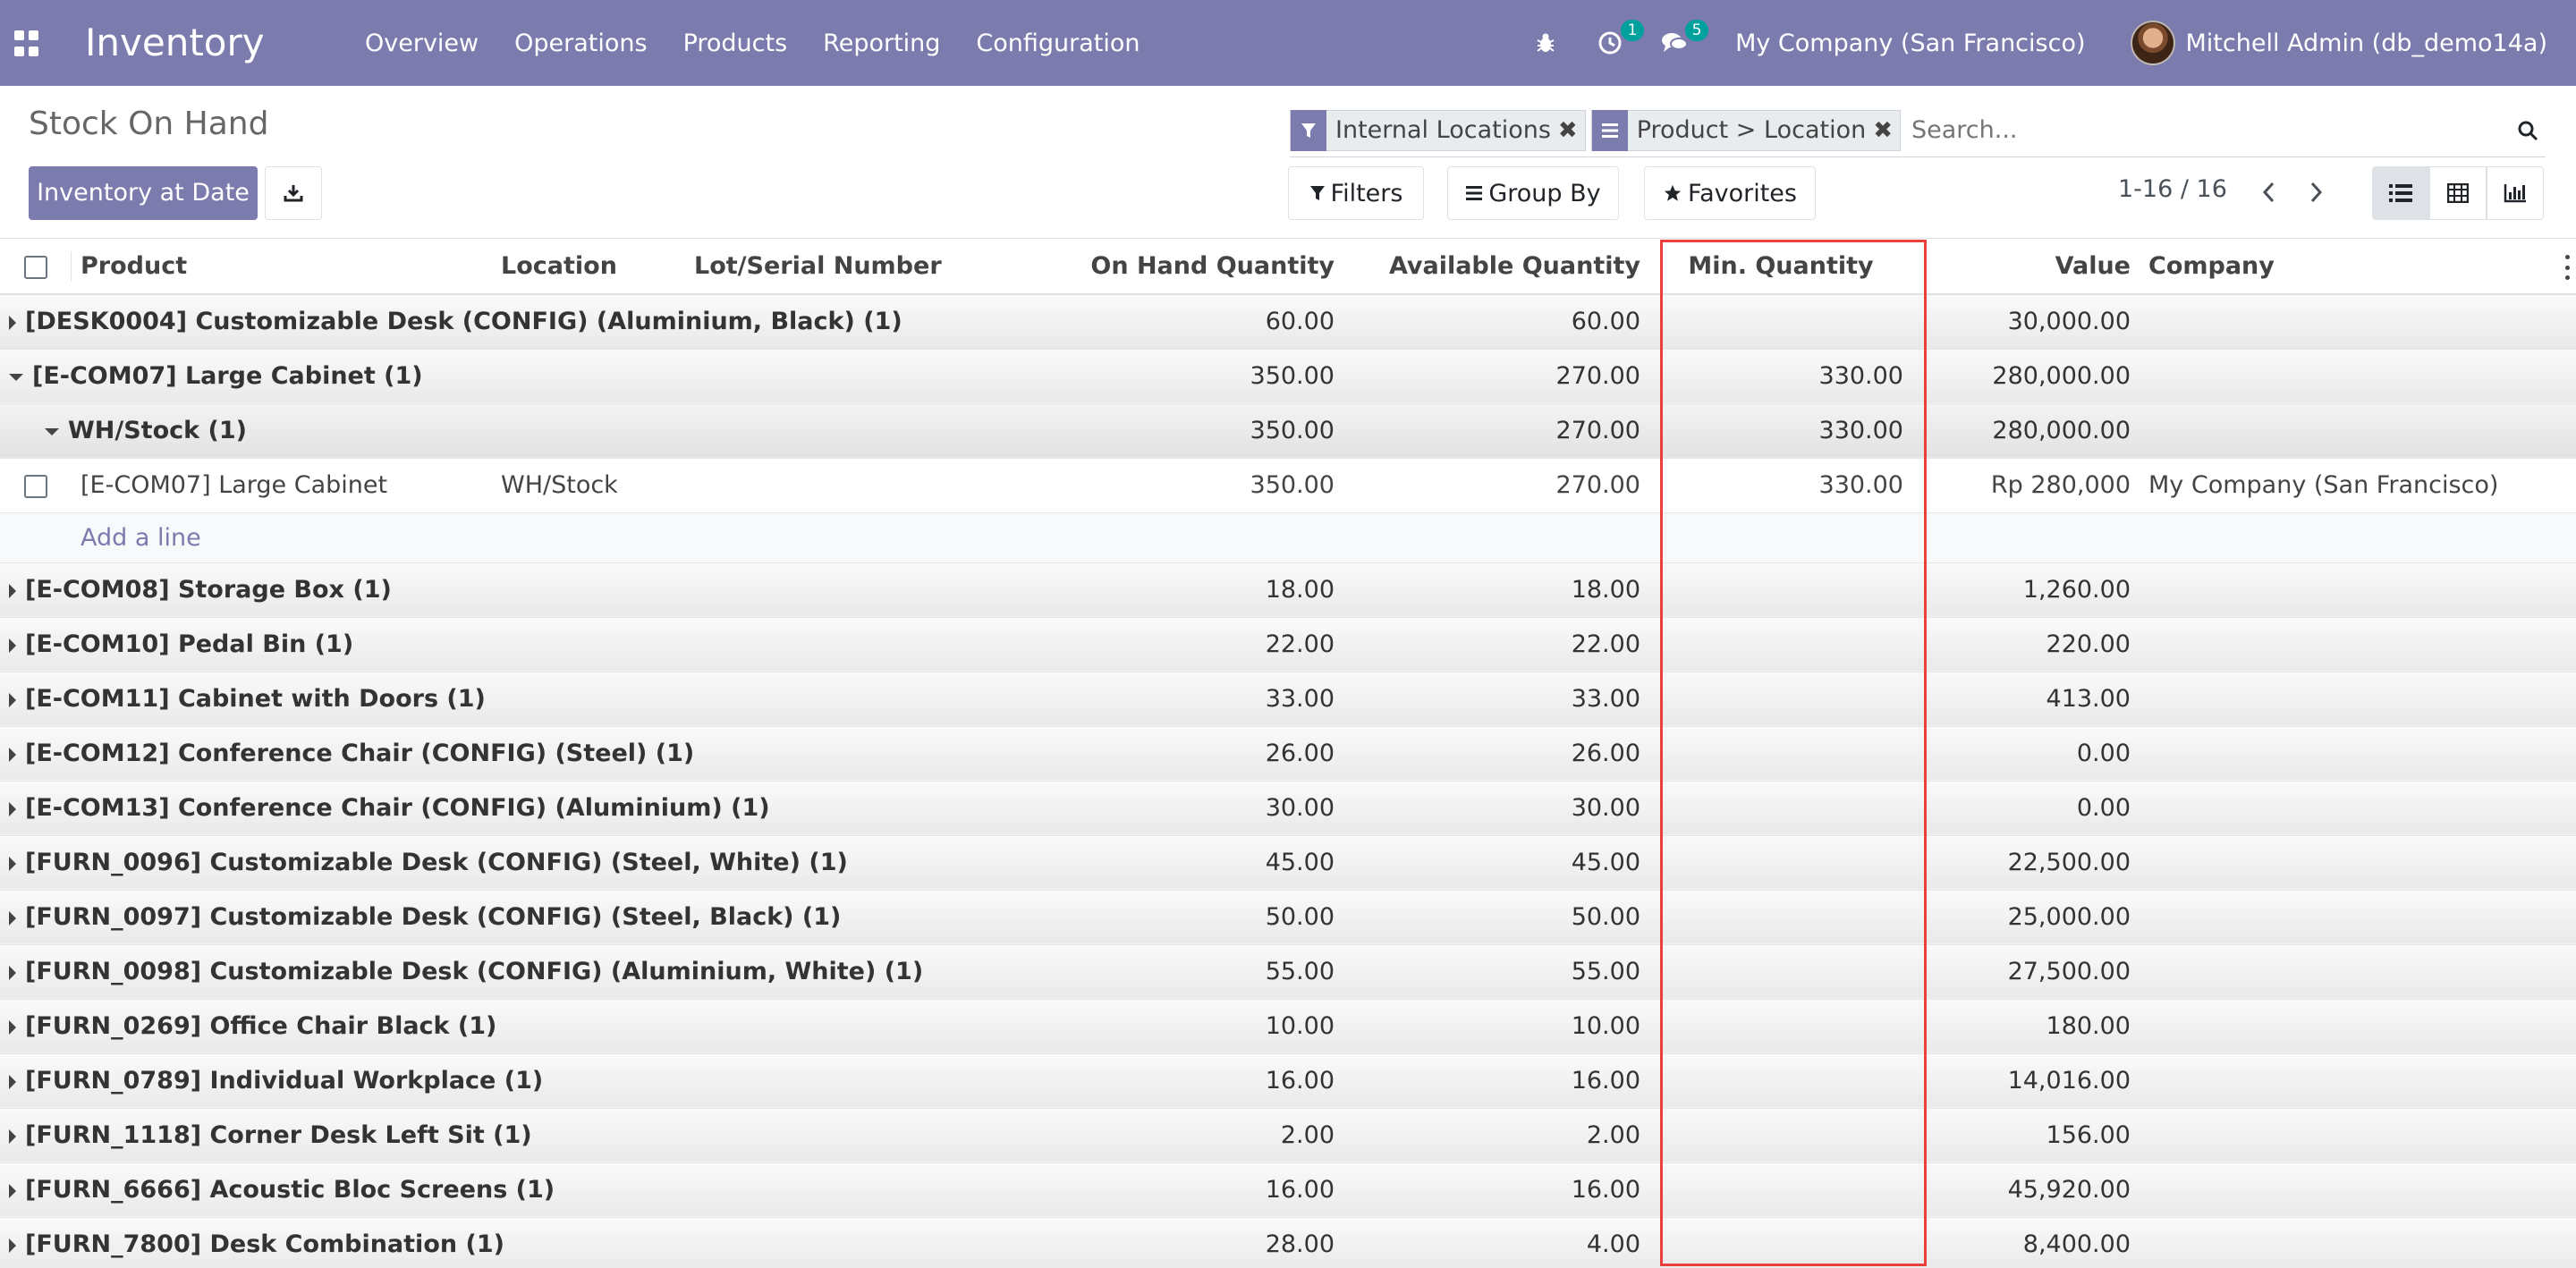 The image size is (2576, 1268). What do you see at coordinates (175, 43) in the screenshot?
I see `app-title: Inventory` at bounding box center [175, 43].